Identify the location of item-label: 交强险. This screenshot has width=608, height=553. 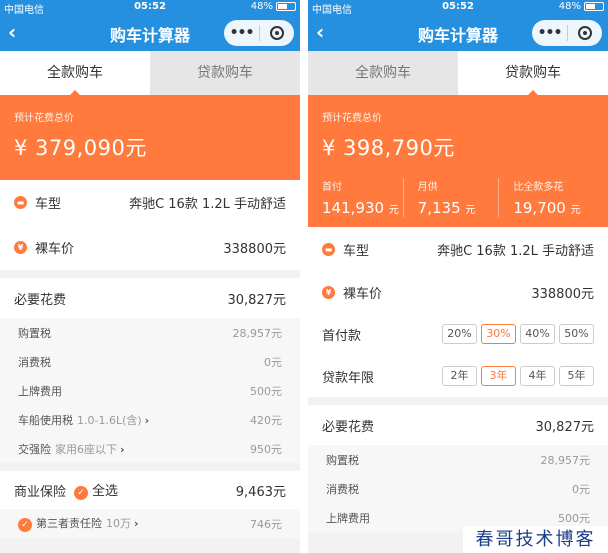
(34, 449).